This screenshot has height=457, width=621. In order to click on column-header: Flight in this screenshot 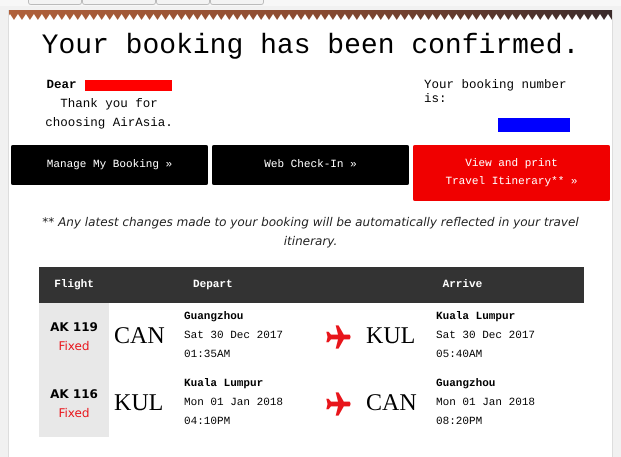, I will do `click(74, 285)`.